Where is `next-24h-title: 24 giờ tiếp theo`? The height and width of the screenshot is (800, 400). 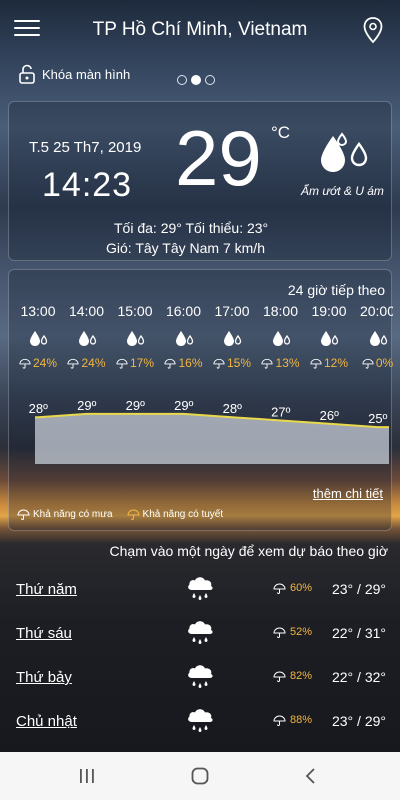 next-24h-title: 24 giờ tiếp theo is located at coordinates (336, 290).